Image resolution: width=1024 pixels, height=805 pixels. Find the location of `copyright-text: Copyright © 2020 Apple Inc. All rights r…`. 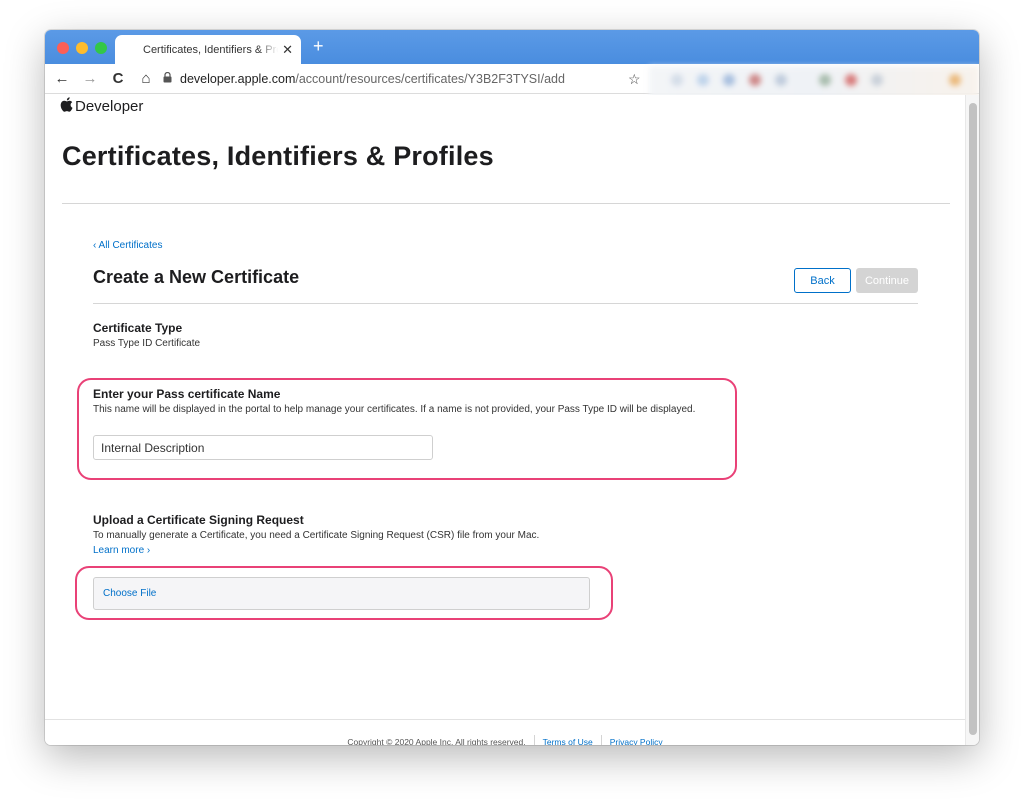

copyright-text: Copyright © 2020 Apple Inc. All rights r… is located at coordinates (436, 741).